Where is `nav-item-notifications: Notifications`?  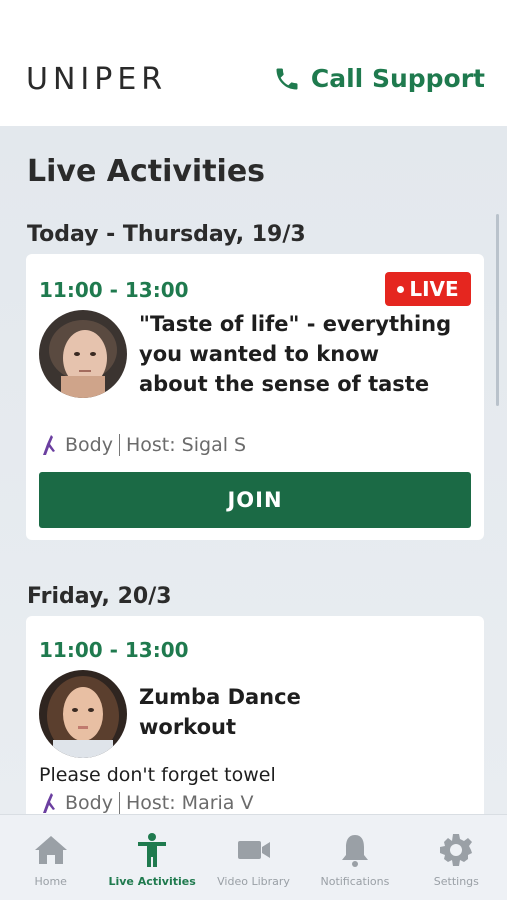
nav-item-notifications: Notifications is located at coordinates (354, 857).